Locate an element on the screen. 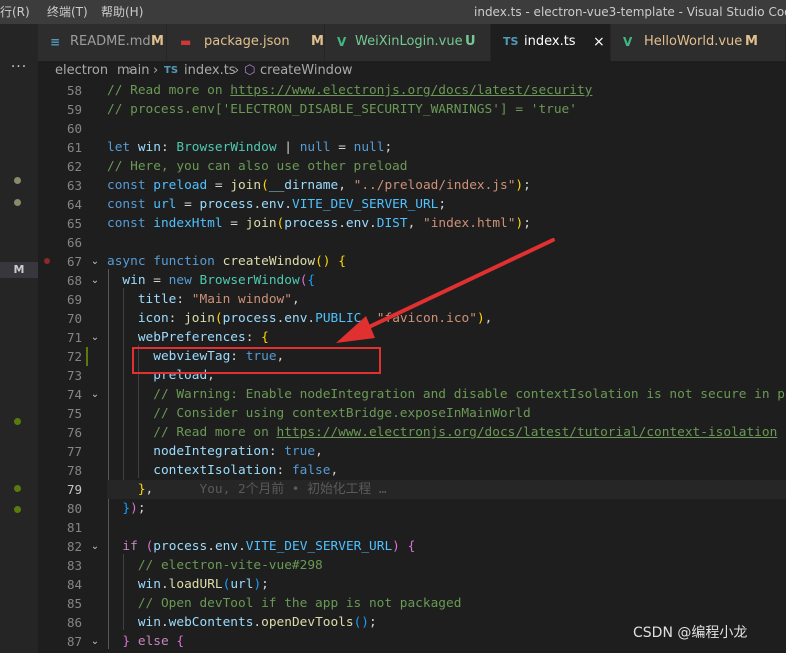 The image size is (786, 653). tab-helloworld-vue: V HelloWorld.vue M is located at coordinates (698, 42).